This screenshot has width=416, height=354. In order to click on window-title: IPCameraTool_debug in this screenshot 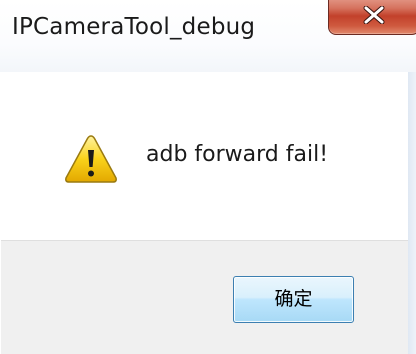, I will do `click(134, 27)`.